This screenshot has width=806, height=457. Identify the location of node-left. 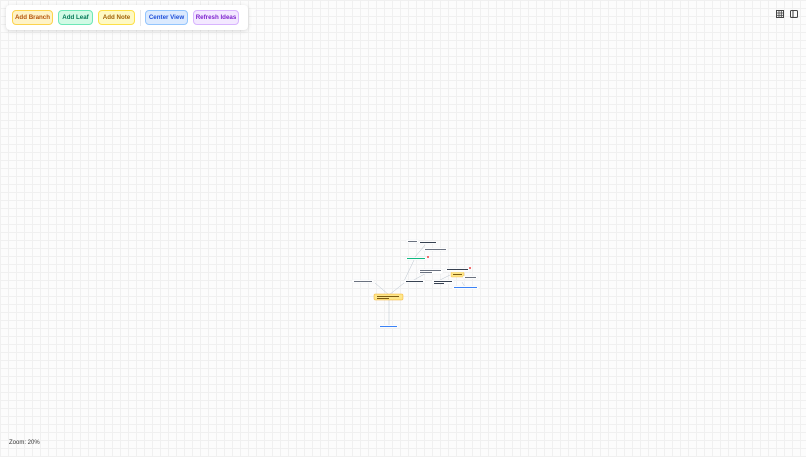
(363, 281).